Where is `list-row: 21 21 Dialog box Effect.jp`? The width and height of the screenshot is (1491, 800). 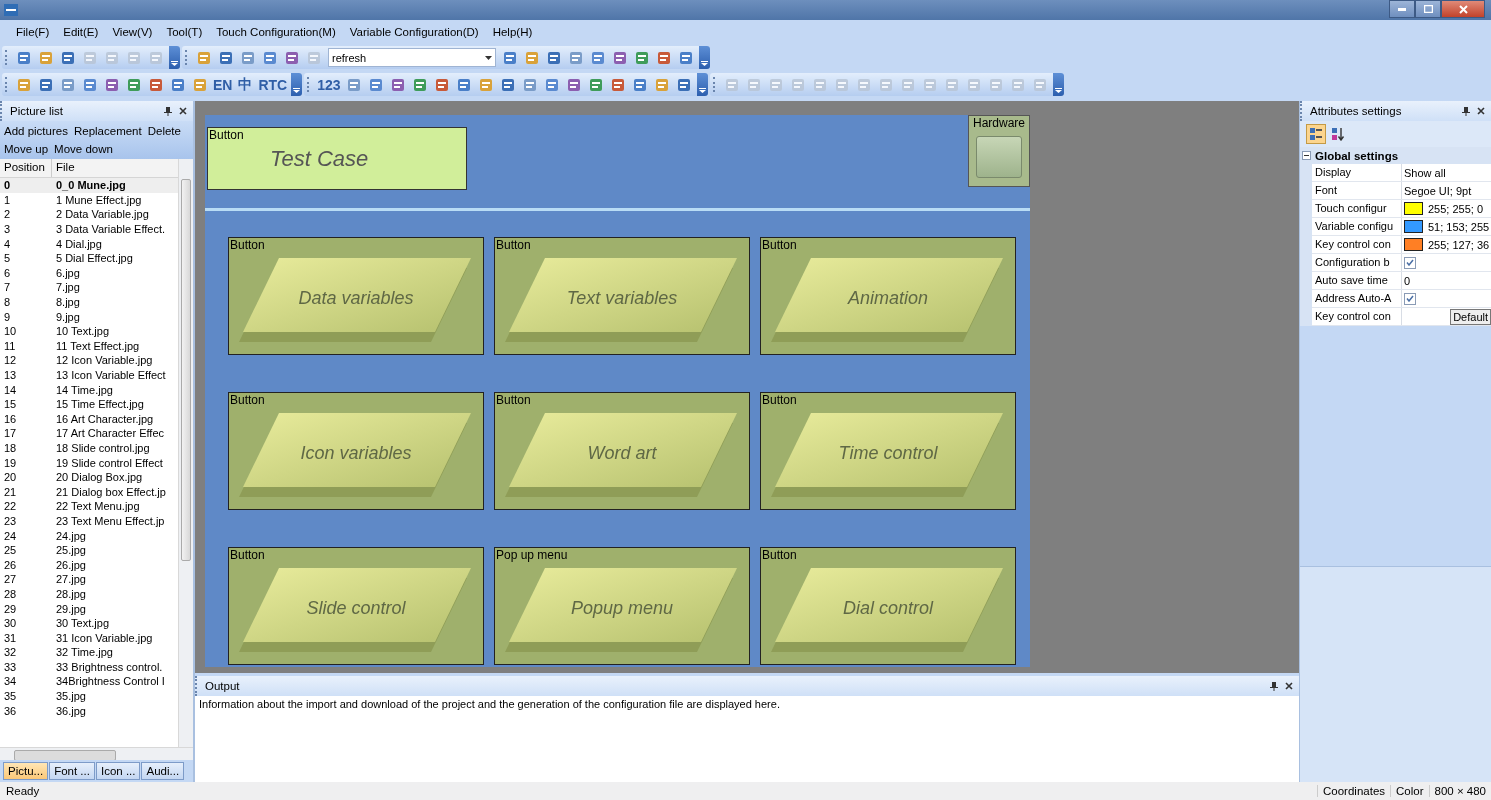 list-row: 21 21 Dialog box Effect.jp is located at coordinates (89, 492).